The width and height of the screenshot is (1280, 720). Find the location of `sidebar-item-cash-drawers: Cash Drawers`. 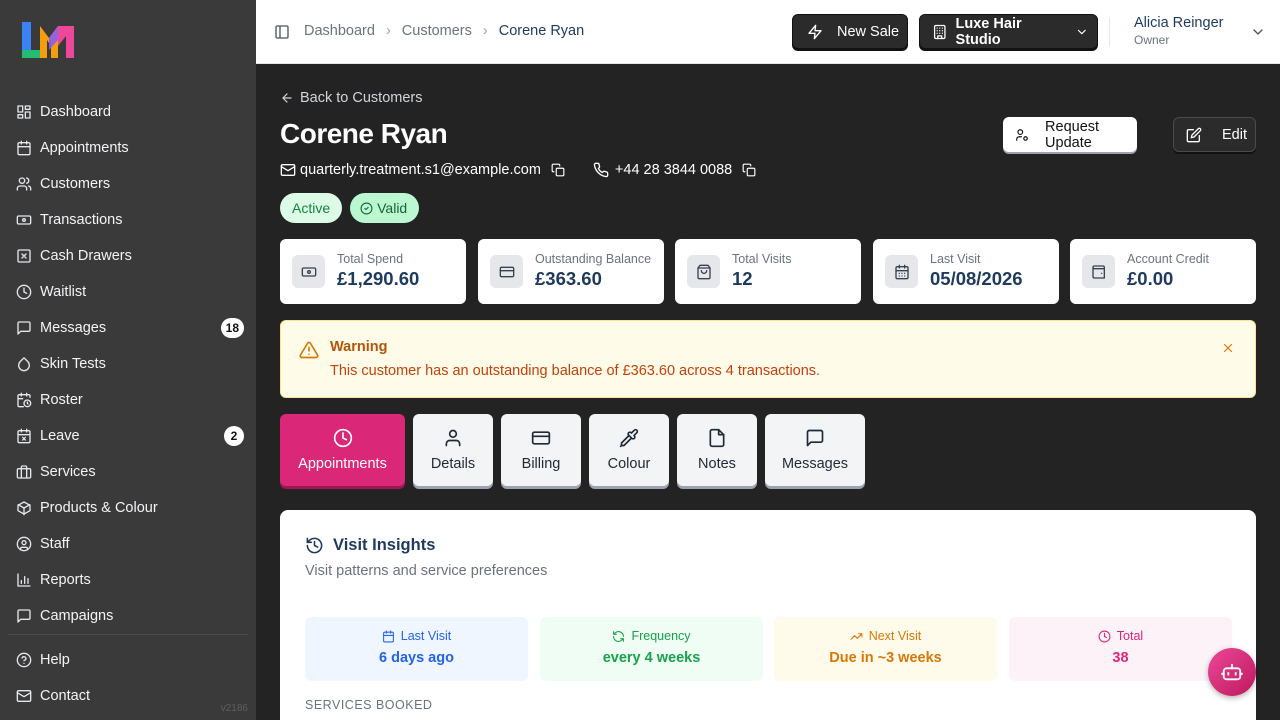

sidebar-item-cash-drawers: Cash Drawers is located at coordinates (128, 256).